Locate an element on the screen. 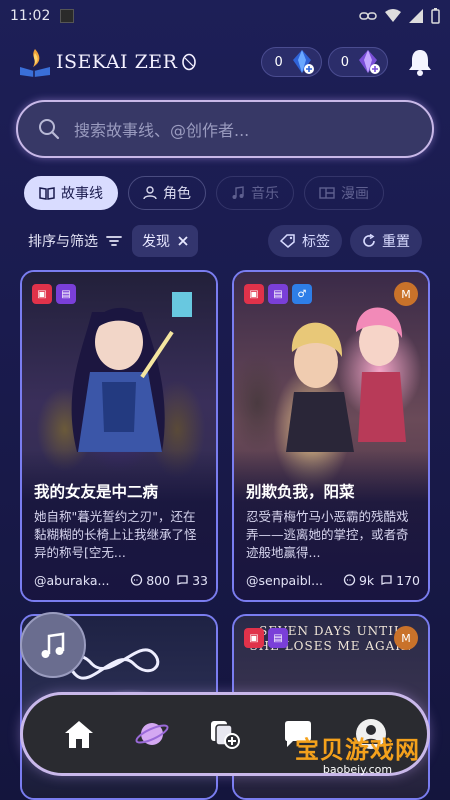 This screenshot has width=450, height=800. chat-count: 33 is located at coordinates (192, 580).